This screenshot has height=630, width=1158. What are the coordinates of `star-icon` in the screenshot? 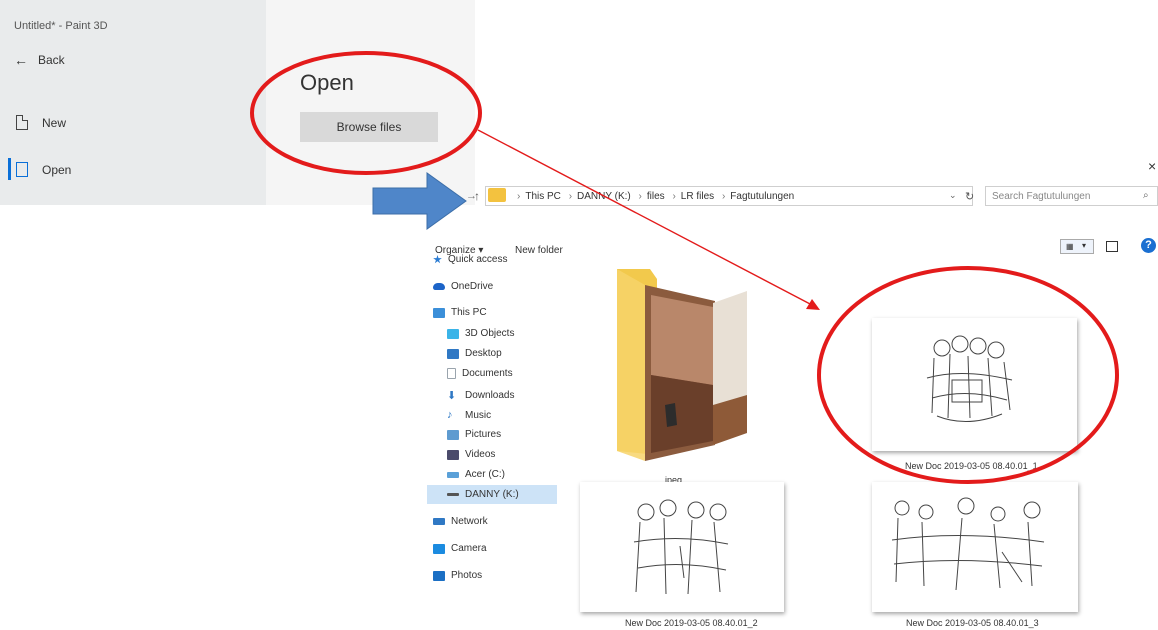 It's located at (437, 259).